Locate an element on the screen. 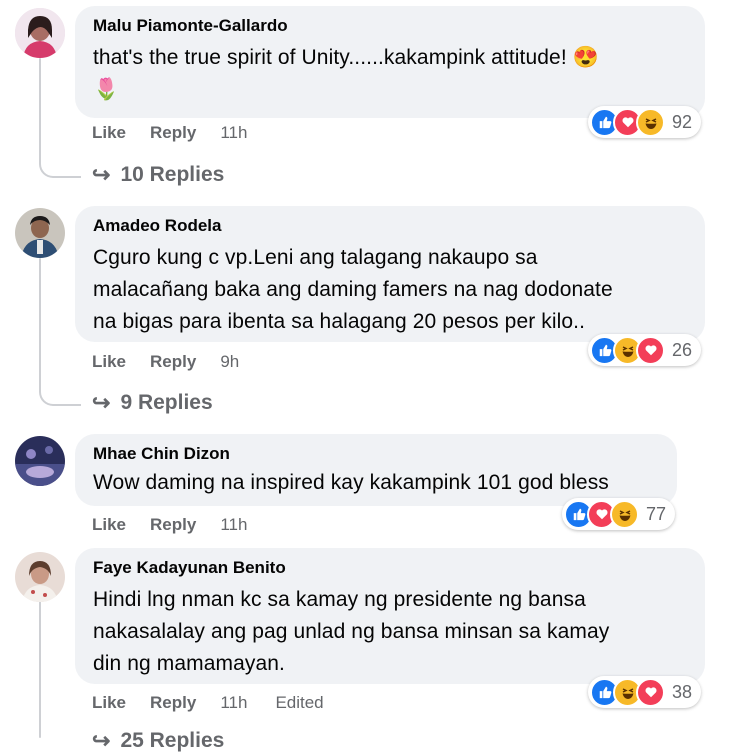  comment-author: Malu Piamonte-Gallardo is located at coordinates (390, 26).